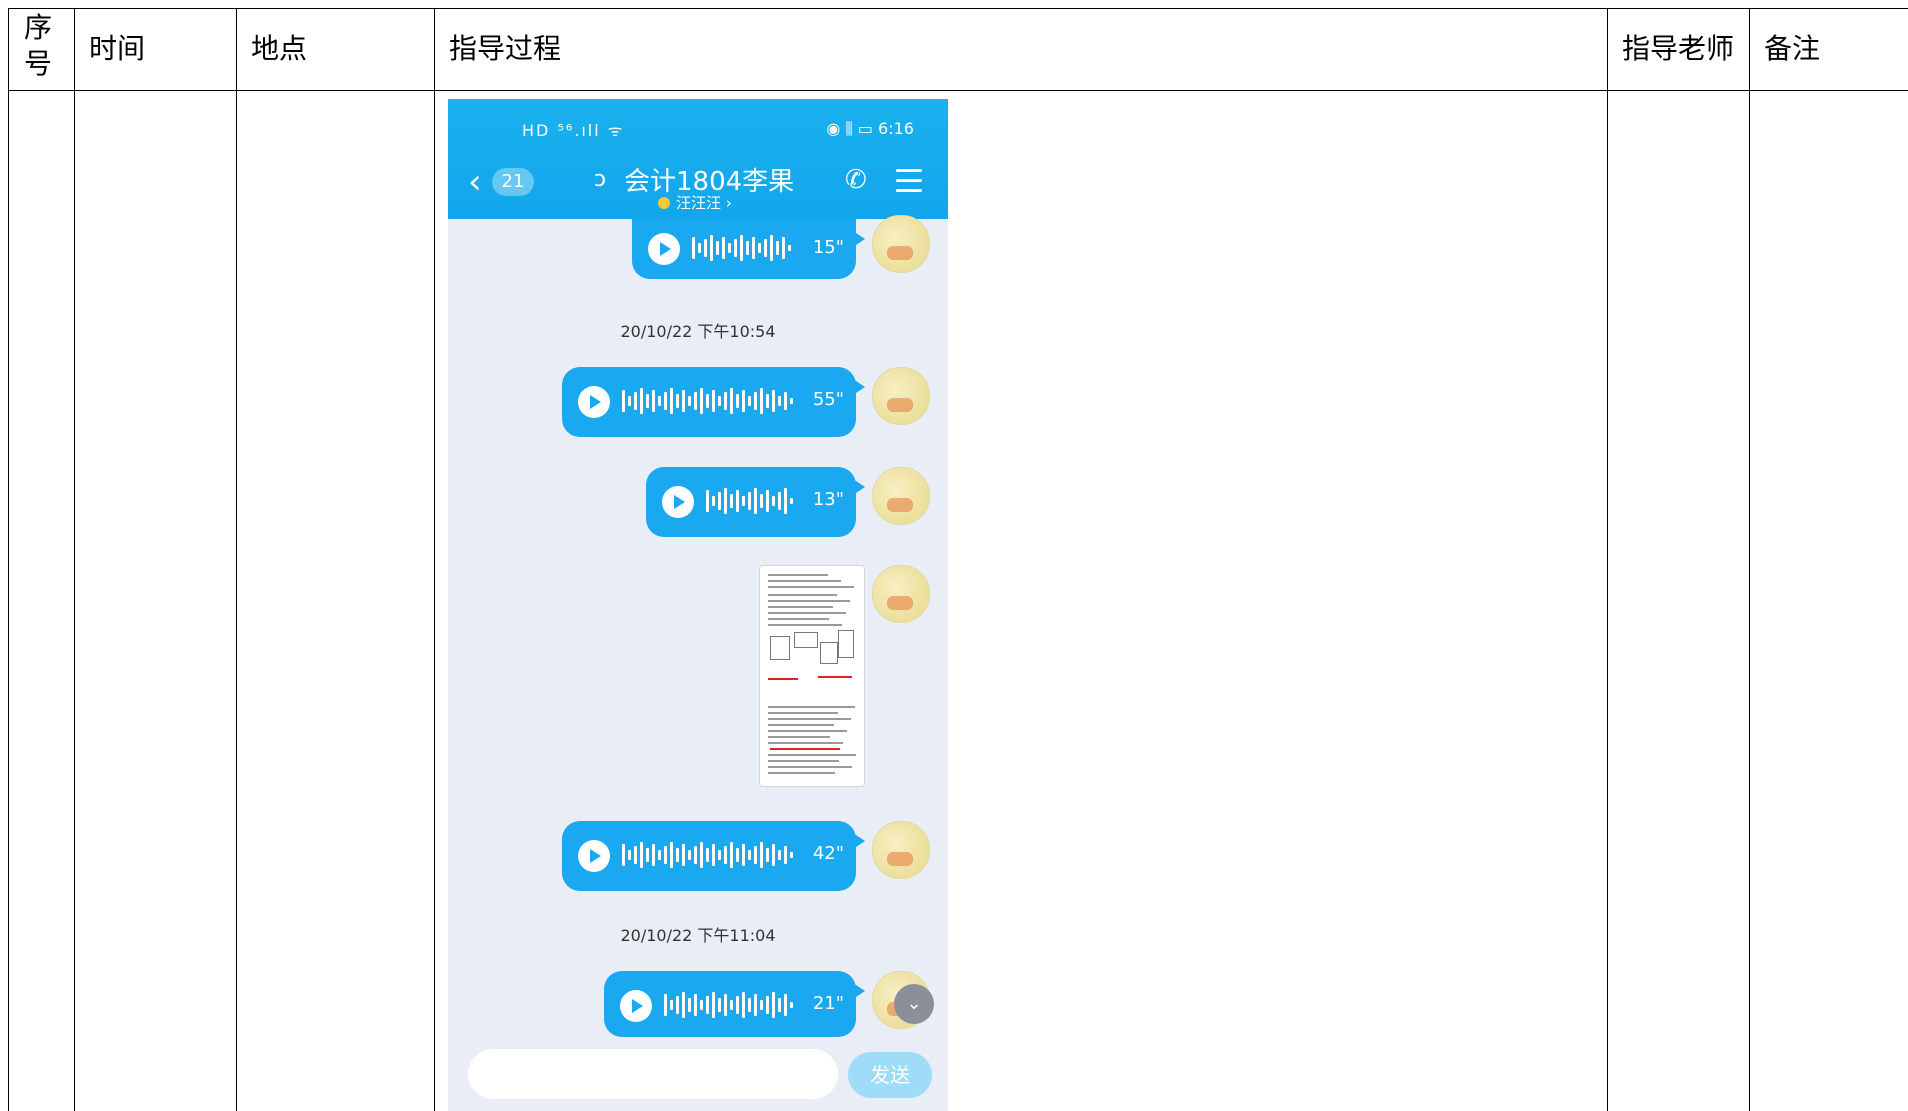 This screenshot has width=1908, height=1111. Describe the element at coordinates (856, 180) in the screenshot. I see `phone-icon: ✆` at that location.